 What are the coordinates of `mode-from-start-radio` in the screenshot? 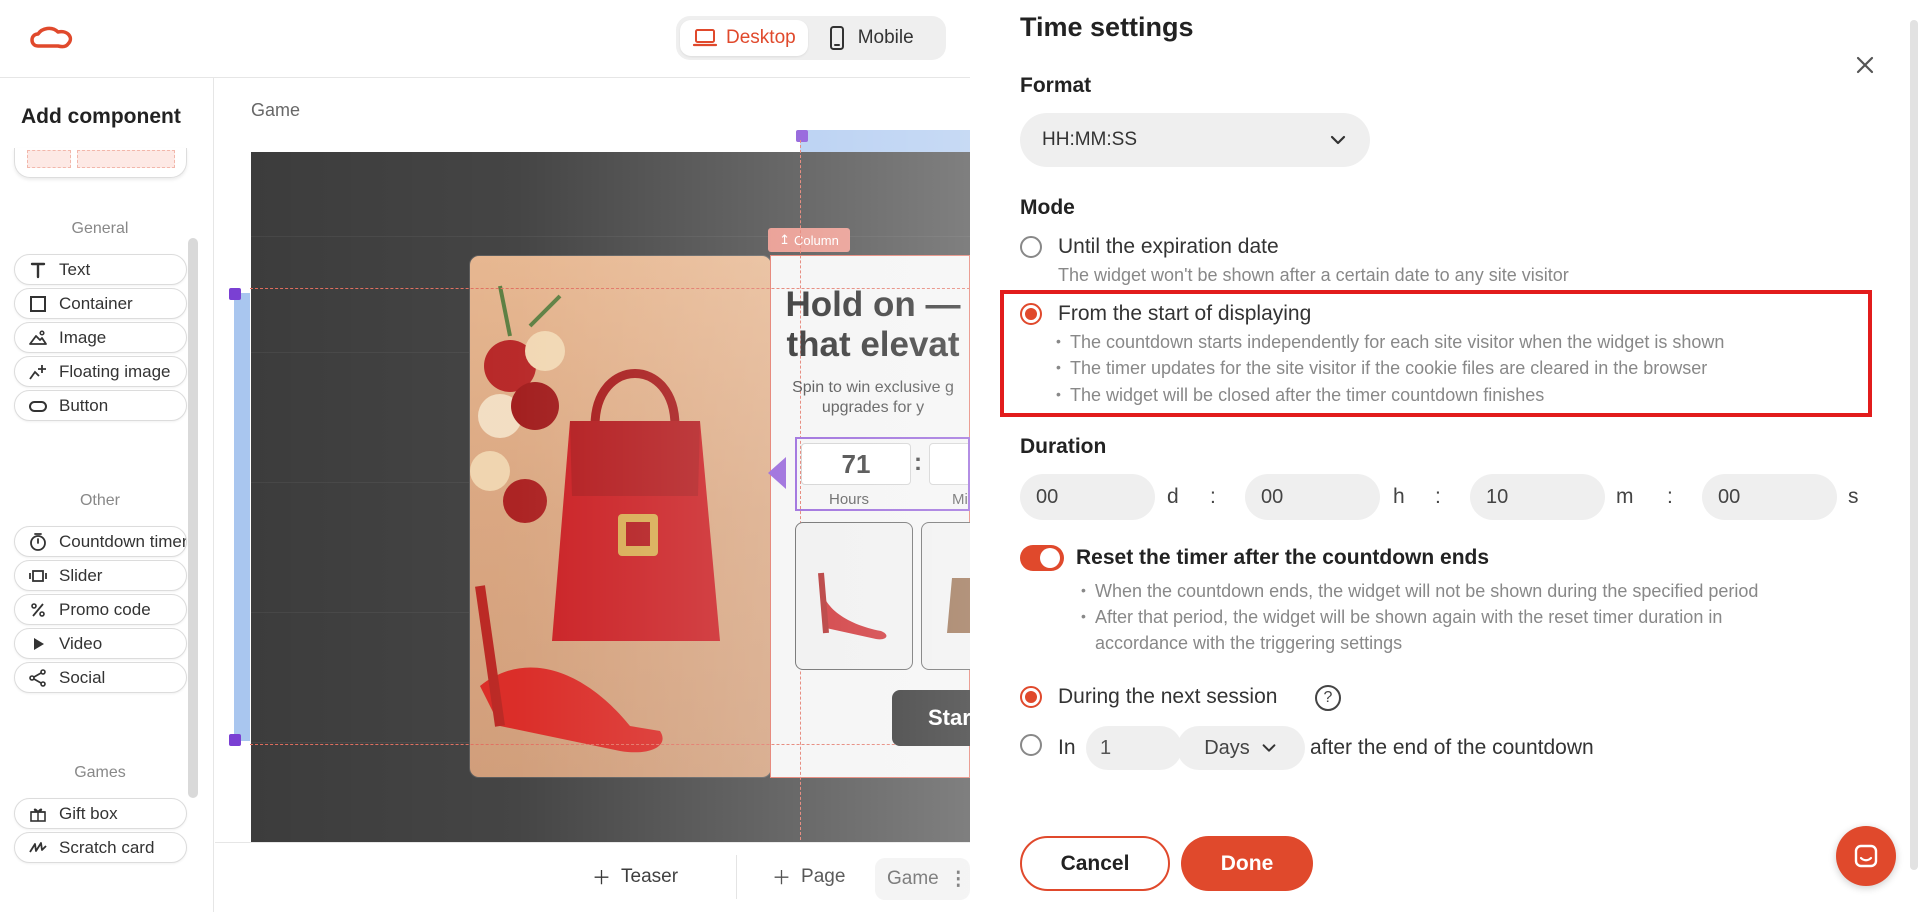 It's located at (1031, 314).